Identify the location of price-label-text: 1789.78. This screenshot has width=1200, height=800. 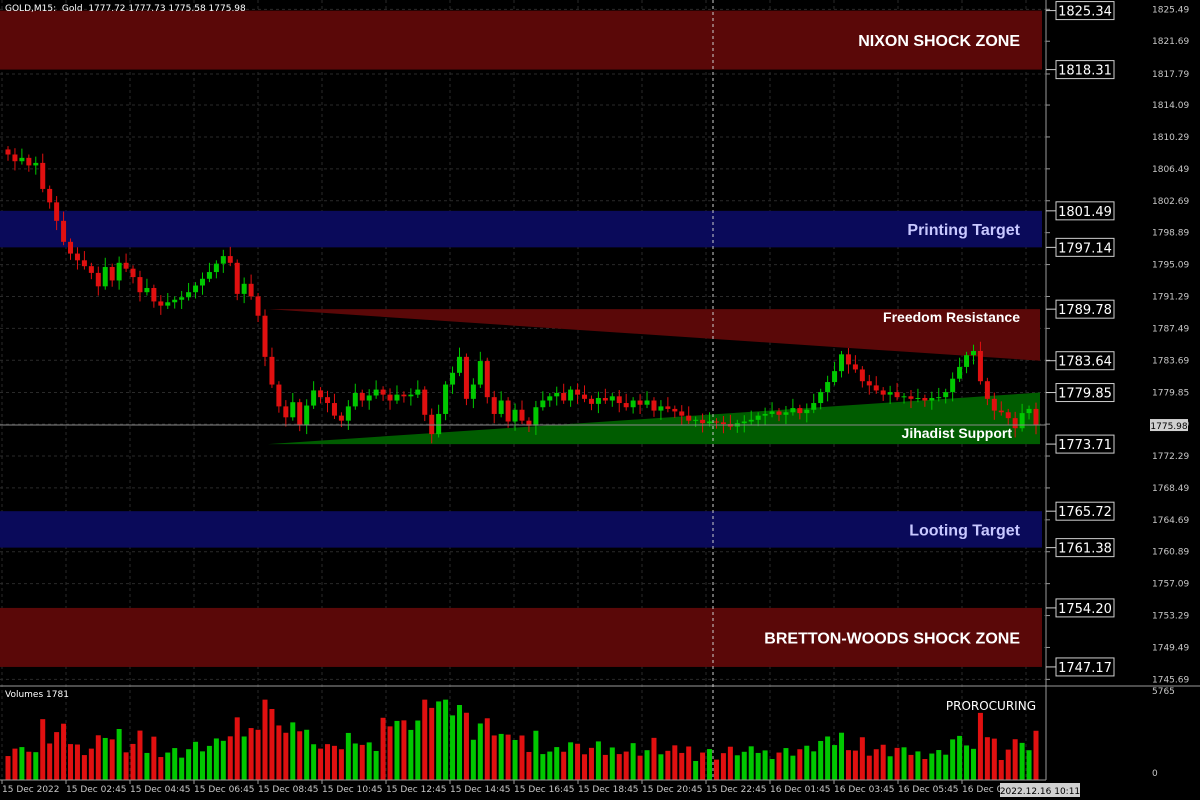
(1085, 310).